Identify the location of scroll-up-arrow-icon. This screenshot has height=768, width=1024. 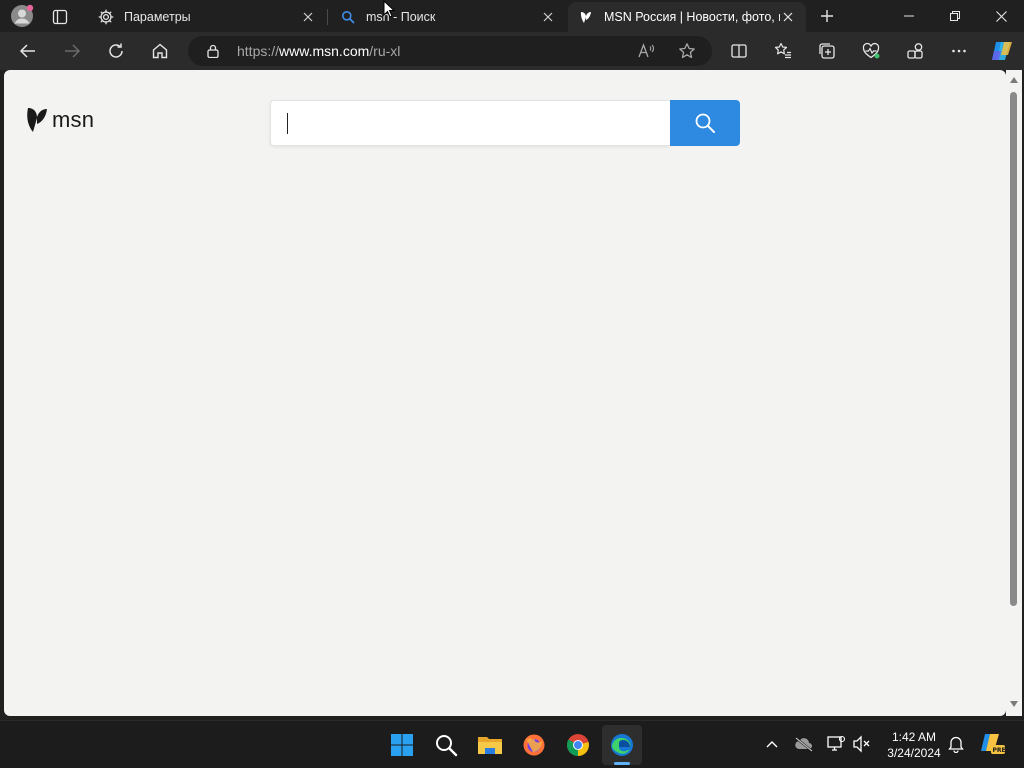
(1014, 80).